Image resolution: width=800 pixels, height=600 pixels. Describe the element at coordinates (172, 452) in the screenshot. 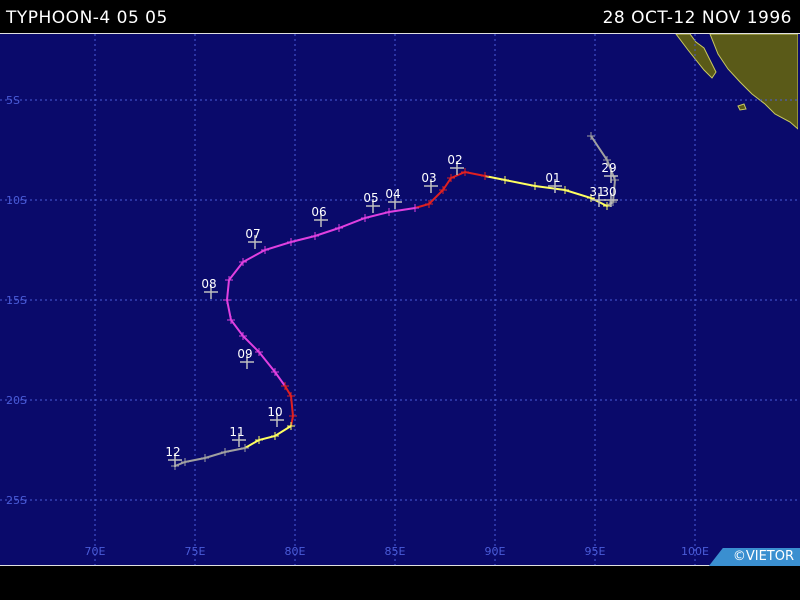

I see `day-label: 12` at that location.